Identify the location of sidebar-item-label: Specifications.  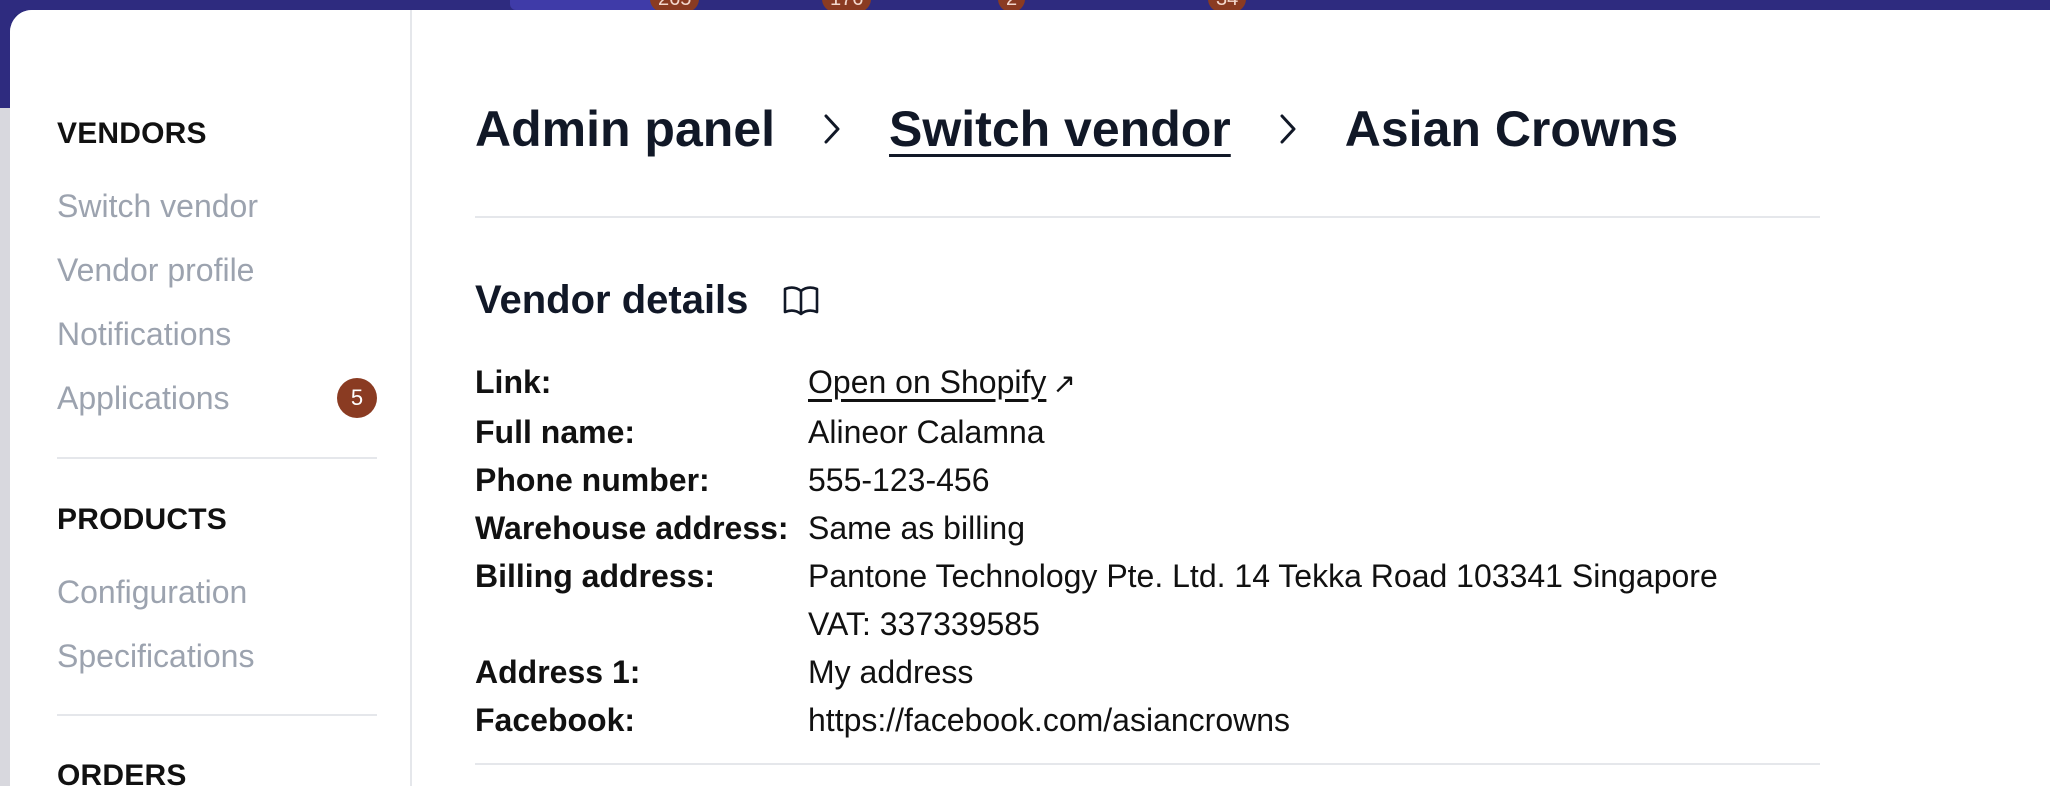
(156, 655).